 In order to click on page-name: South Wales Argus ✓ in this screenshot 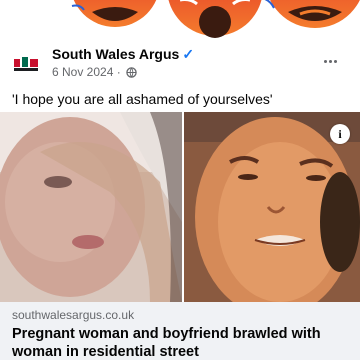, I will do `click(123, 54)`.